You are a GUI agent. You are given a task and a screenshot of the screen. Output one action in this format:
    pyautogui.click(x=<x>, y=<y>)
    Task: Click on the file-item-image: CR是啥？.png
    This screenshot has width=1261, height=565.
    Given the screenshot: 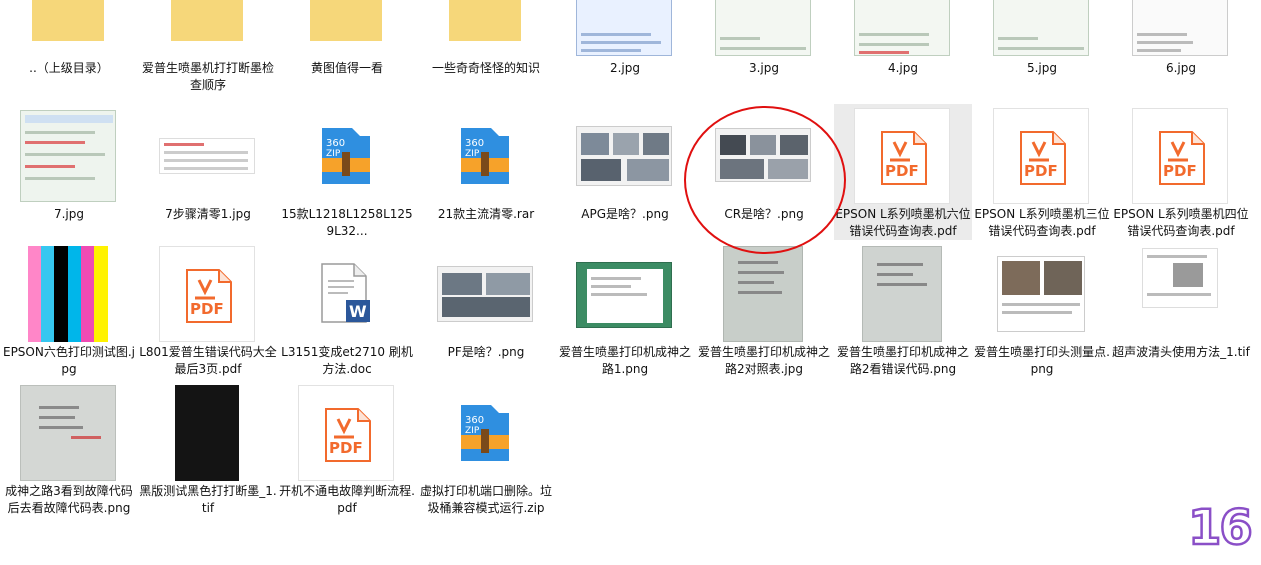 What is the action you would take?
    pyautogui.click(x=764, y=176)
    